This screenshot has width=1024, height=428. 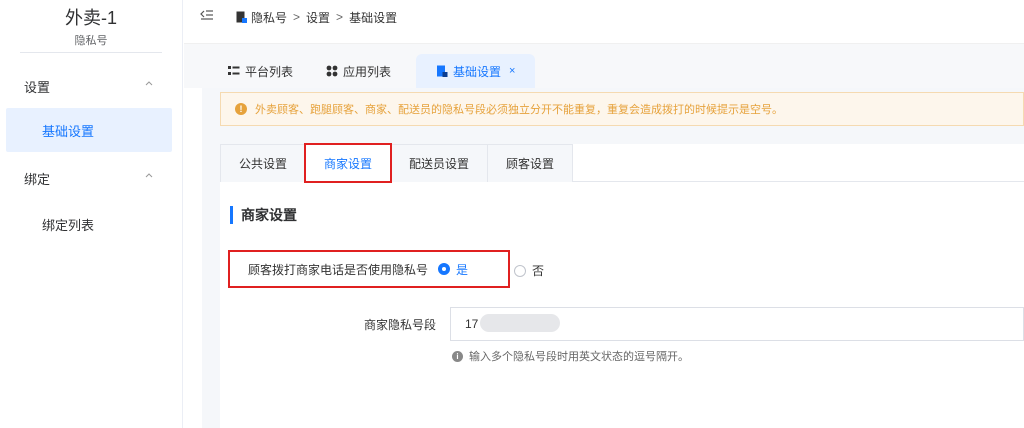 I want to click on brand: 外卖-1 隐私号, so click(x=91, y=29).